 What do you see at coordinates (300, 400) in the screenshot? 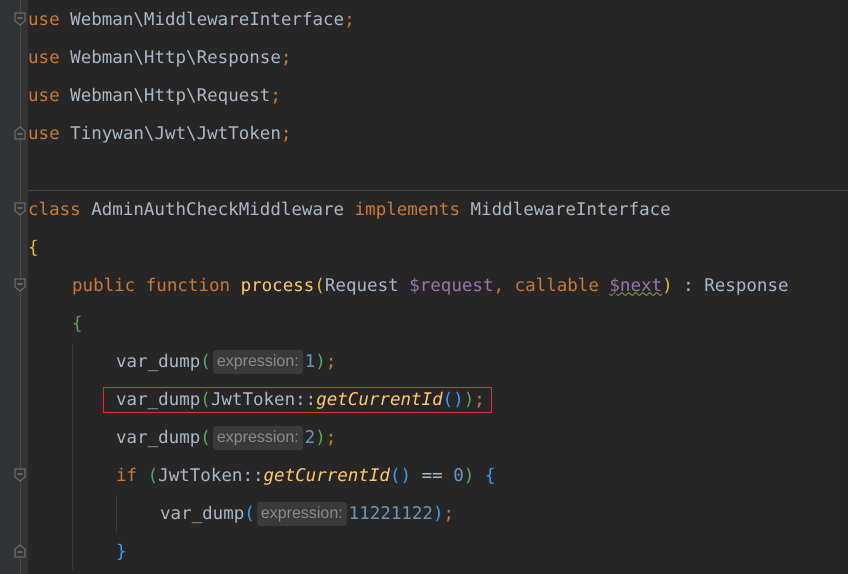
I see `code-text: var_dump(JwtToken::getCurrentId());` at bounding box center [300, 400].